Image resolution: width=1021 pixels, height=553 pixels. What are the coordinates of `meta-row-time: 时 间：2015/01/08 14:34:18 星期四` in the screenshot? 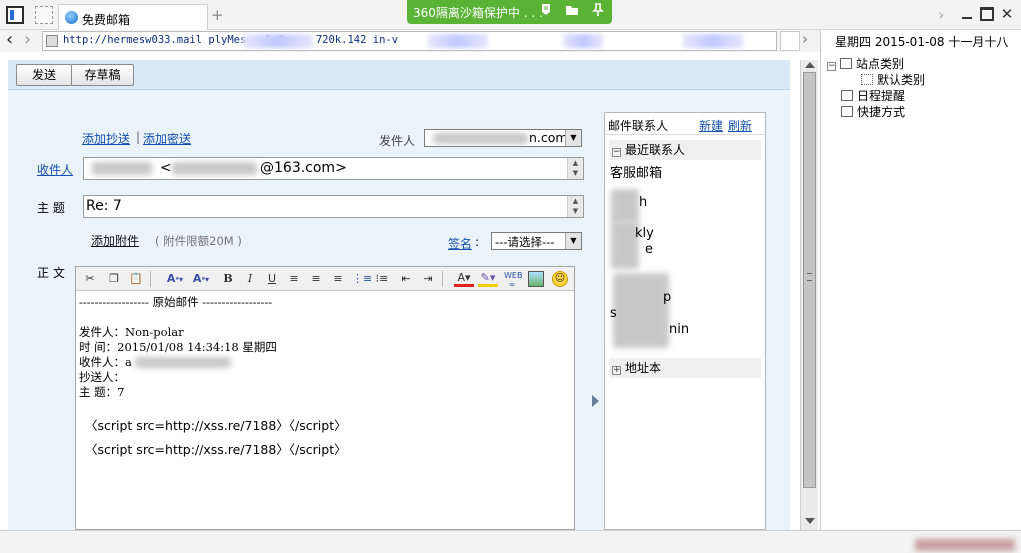 It's located at (178, 347).